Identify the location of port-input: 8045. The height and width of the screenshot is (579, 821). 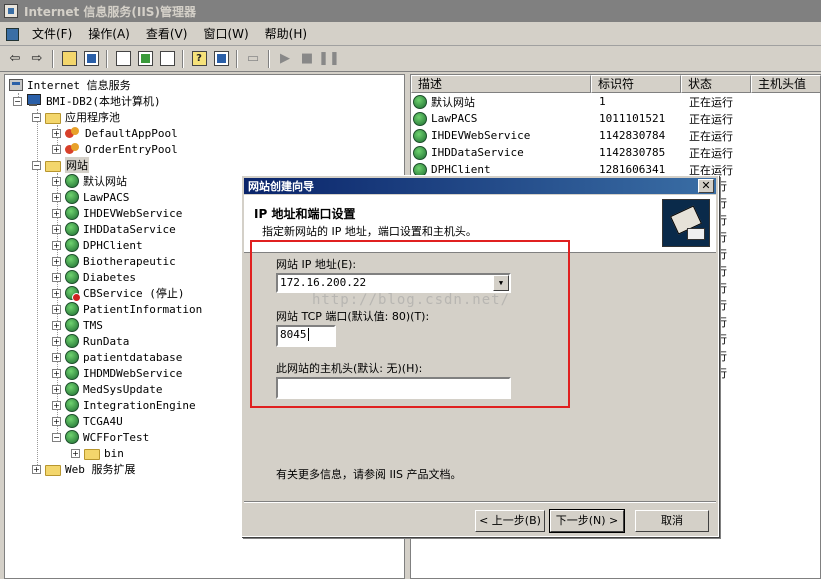
(306, 336).